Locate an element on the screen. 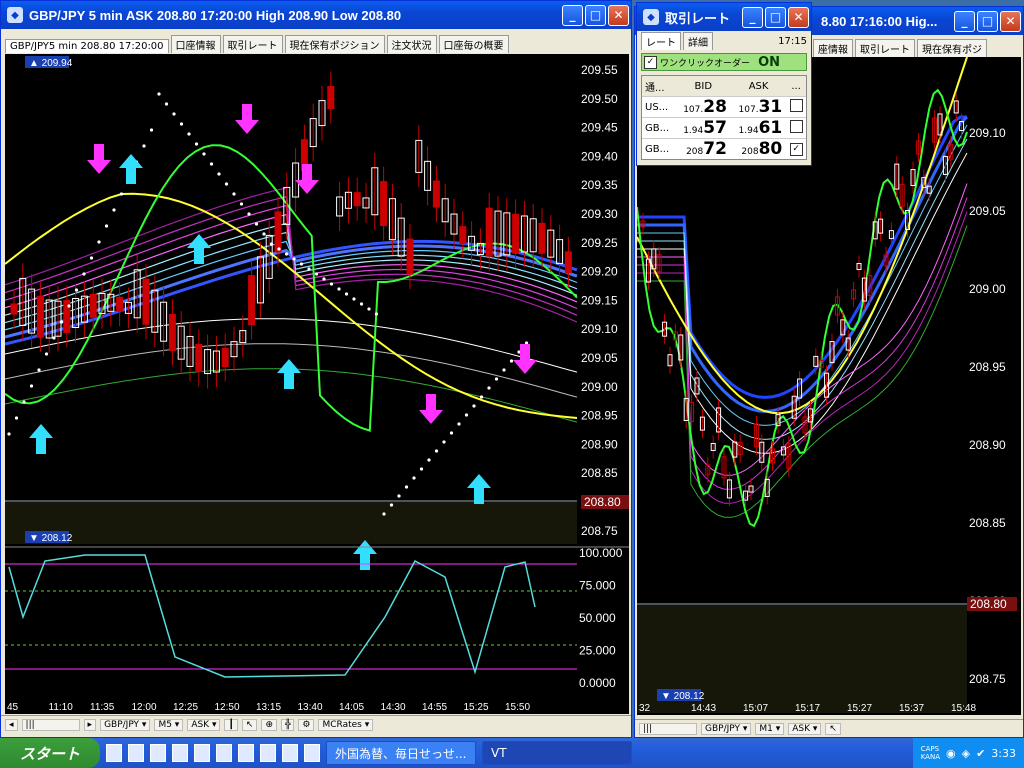 This screenshot has height=768, width=1024. one-click-bar: ✓ ワンクリックオーダー ON is located at coordinates (724, 62).